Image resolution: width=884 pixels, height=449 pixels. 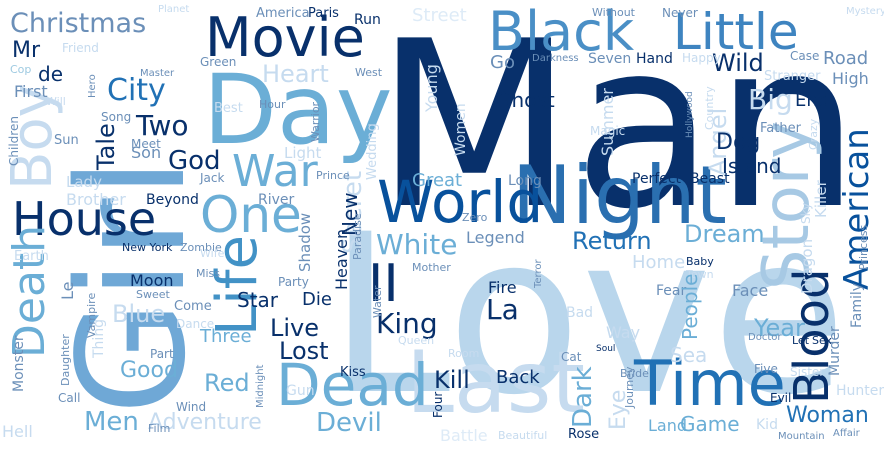 I want to click on word-three: Three, so click(x=226, y=336).